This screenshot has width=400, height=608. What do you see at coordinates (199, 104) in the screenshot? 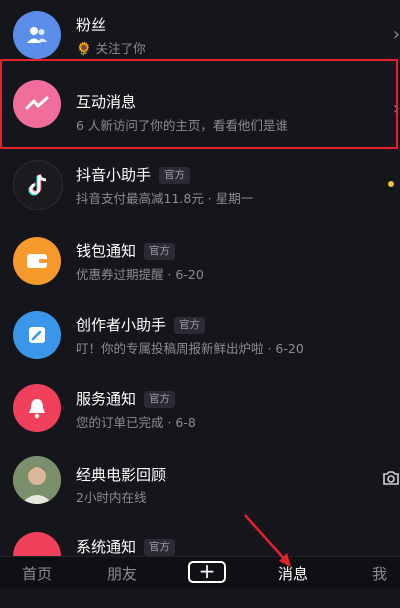
I see `highlight-box` at bounding box center [199, 104].